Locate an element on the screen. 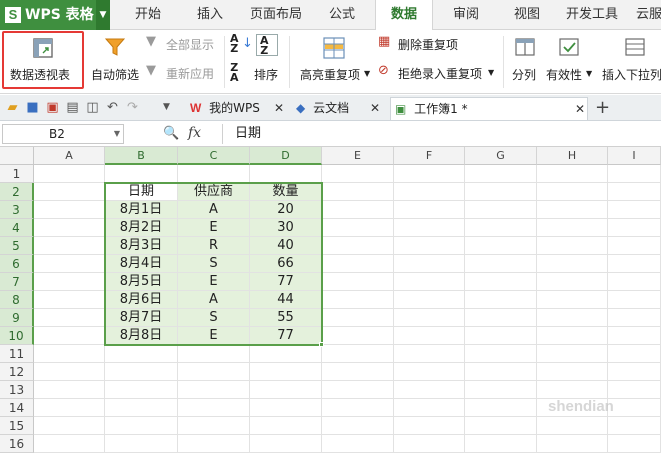 This screenshot has width=661, height=455. column-header-c: C is located at coordinates (214, 156).